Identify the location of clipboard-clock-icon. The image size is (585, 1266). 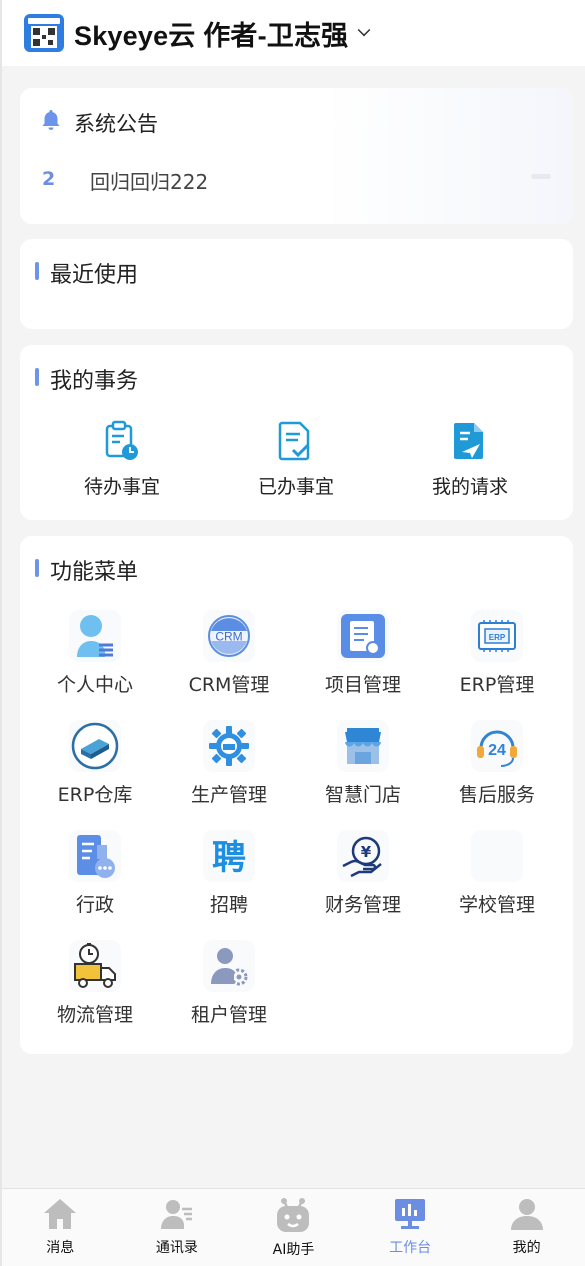
(121, 440).